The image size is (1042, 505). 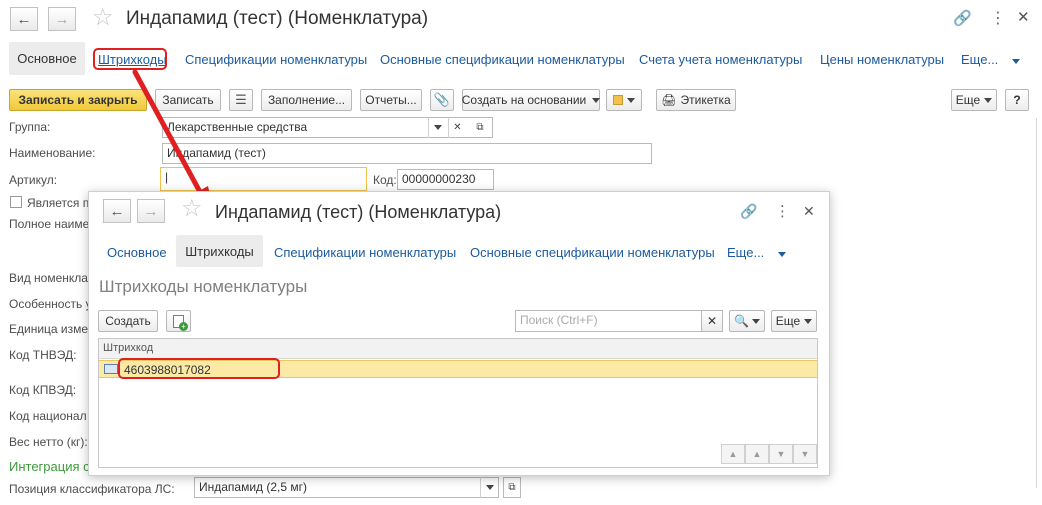 What do you see at coordinates (365, 252) in the screenshot?
I see `popup-tab-specs: Спецификации номенклатуры` at bounding box center [365, 252].